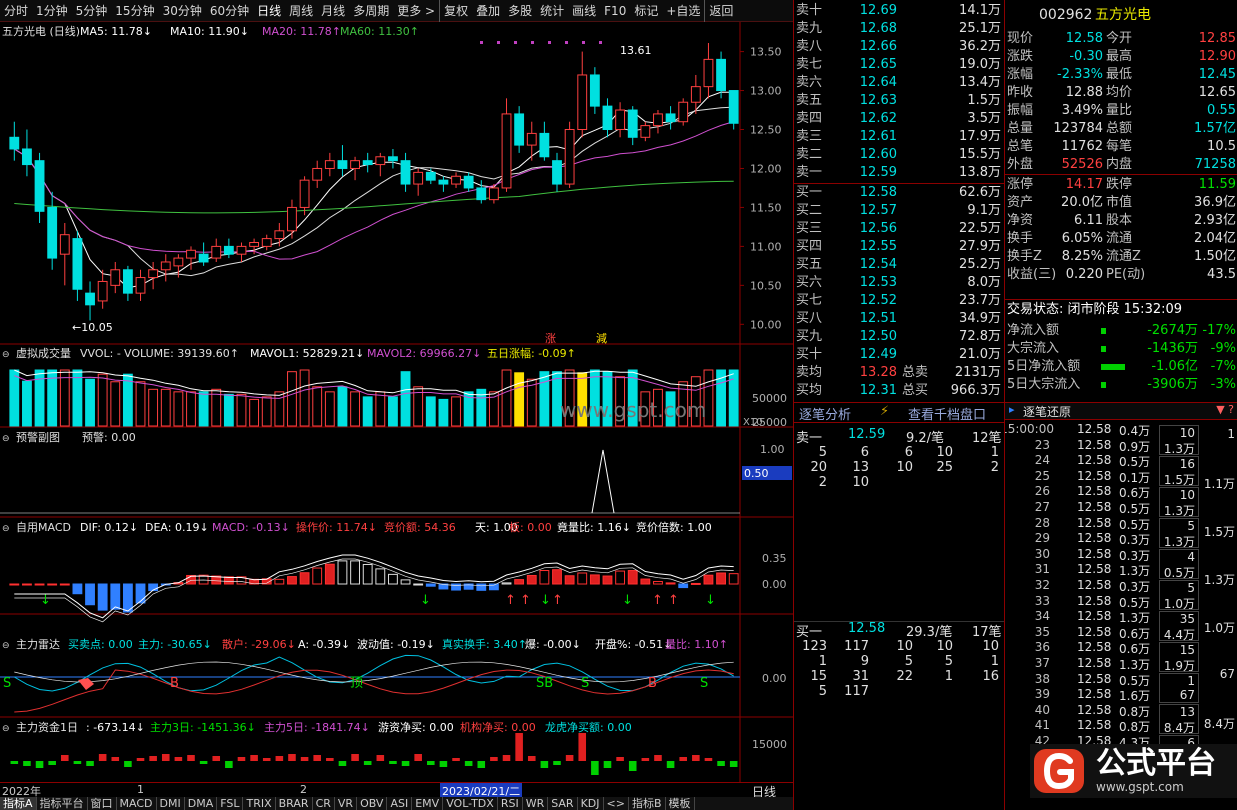 Image resolution: width=1237 pixels, height=810 pixels. I want to click on indicator-tab-8: BRAR, so click(294, 803).